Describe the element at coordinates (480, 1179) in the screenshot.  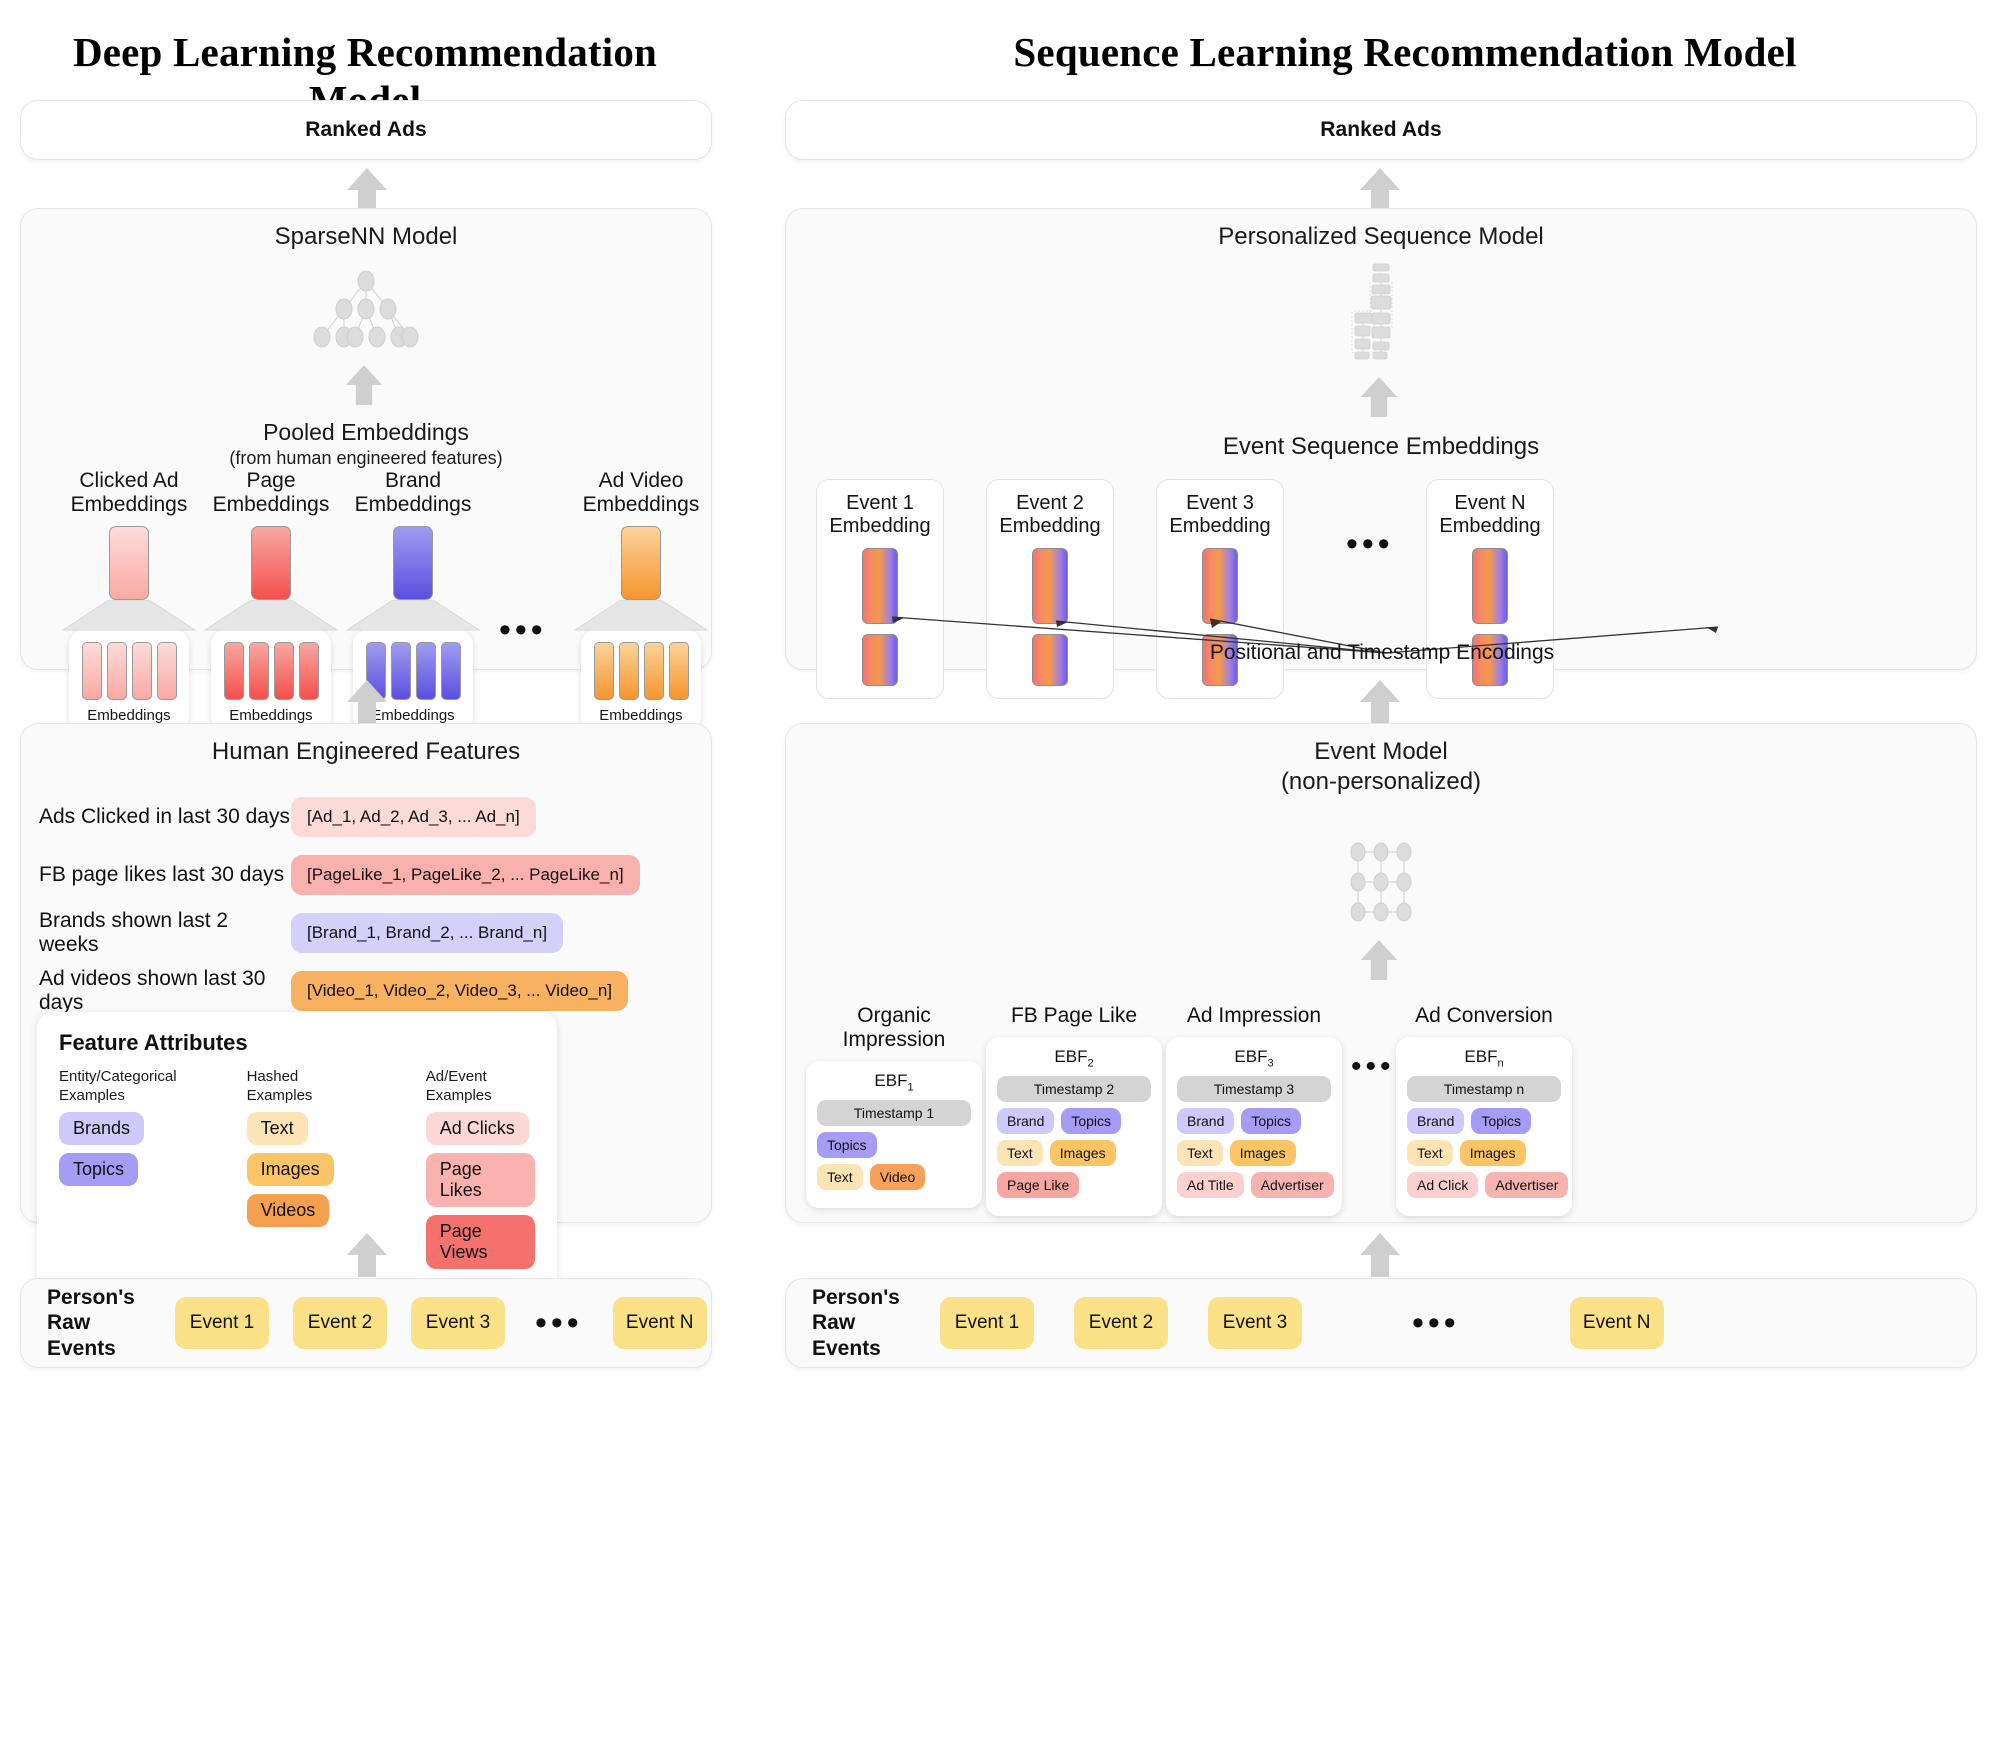
I see `feature-attribute-tag: Page Likes` at that location.